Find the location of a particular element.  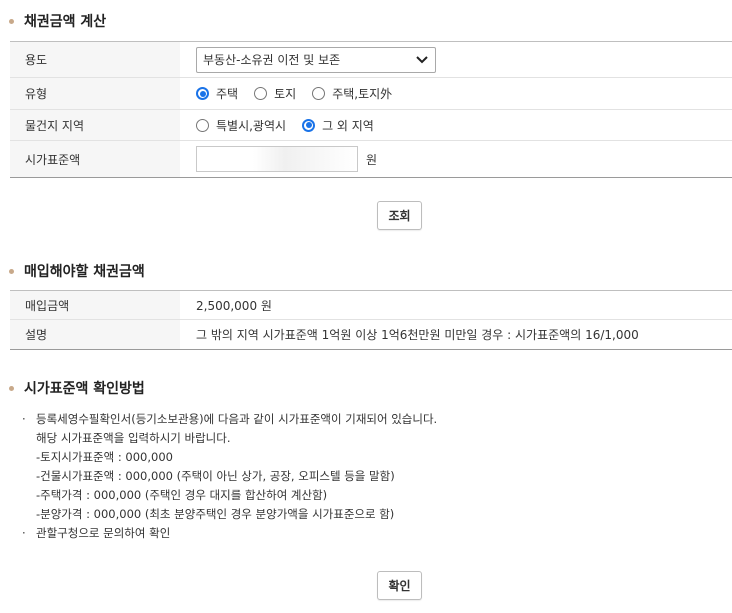

note-subline: -주택가격 : 000,000 (주택인 경우 대지를 합산하여 계산함) is located at coordinates (182, 495).